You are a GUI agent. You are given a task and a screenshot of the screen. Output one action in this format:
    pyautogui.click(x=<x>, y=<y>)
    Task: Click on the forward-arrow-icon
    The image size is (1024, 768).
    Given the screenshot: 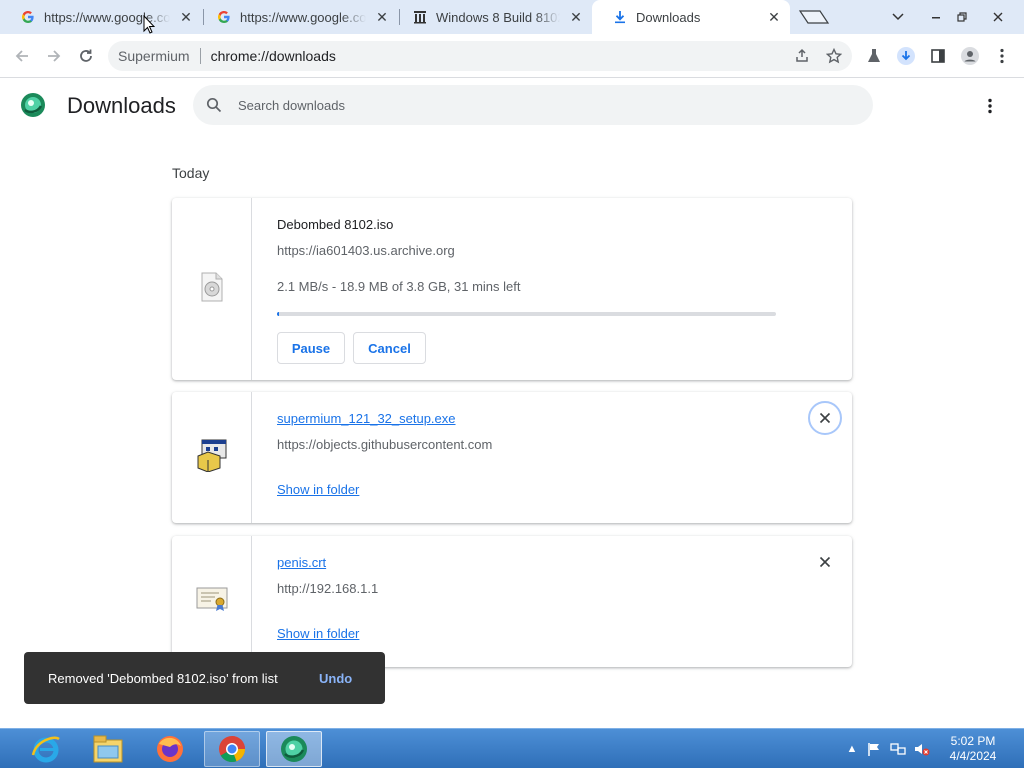 What is the action you would take?
    pyautogui.click(x=54, y=56)
    